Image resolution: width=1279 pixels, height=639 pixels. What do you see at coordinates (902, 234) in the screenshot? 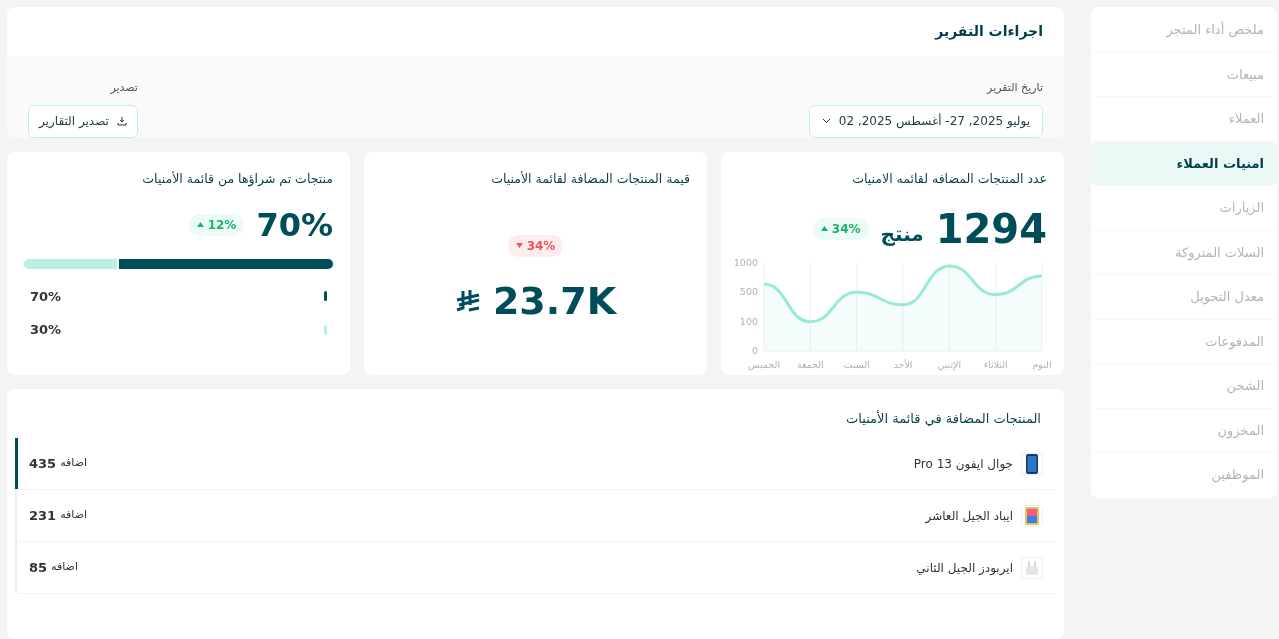
I see `stat-unit: منتج` at bounding box center [902, 234].